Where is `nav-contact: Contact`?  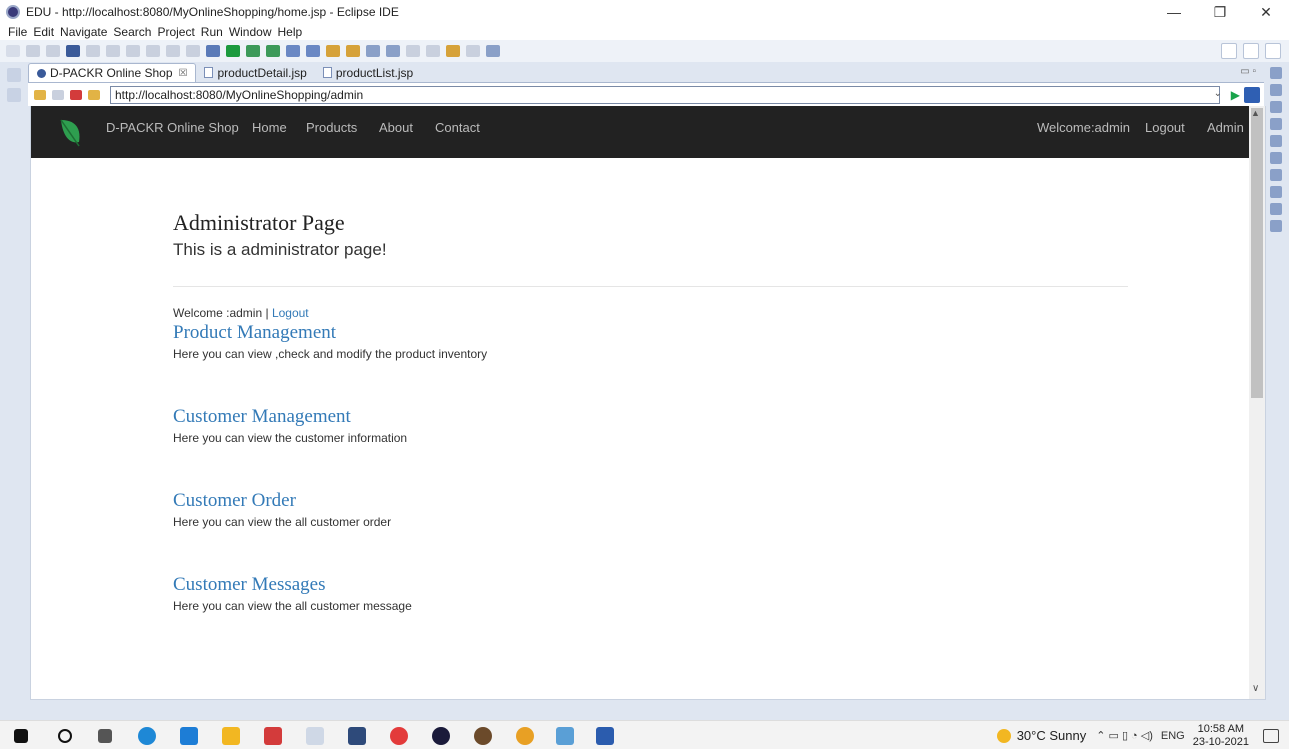
nav-contact: Contact is located at coordinates (457, 127).